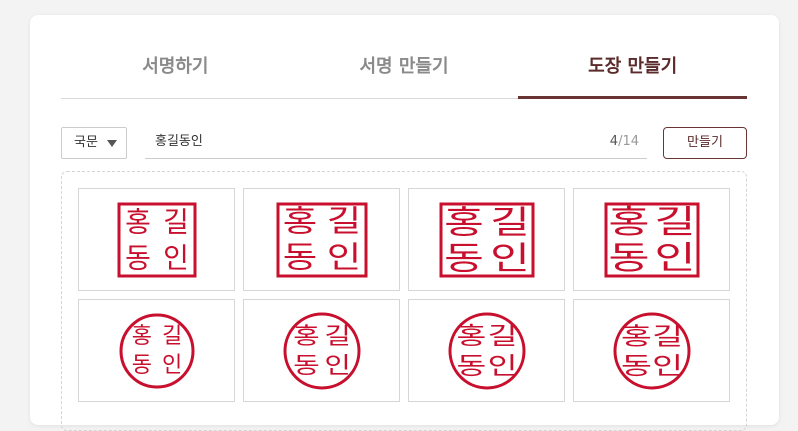 This screenshot has width=798, height=431. I want to click on square-stamp-option-4: 홍길동인, so click(651, 239).